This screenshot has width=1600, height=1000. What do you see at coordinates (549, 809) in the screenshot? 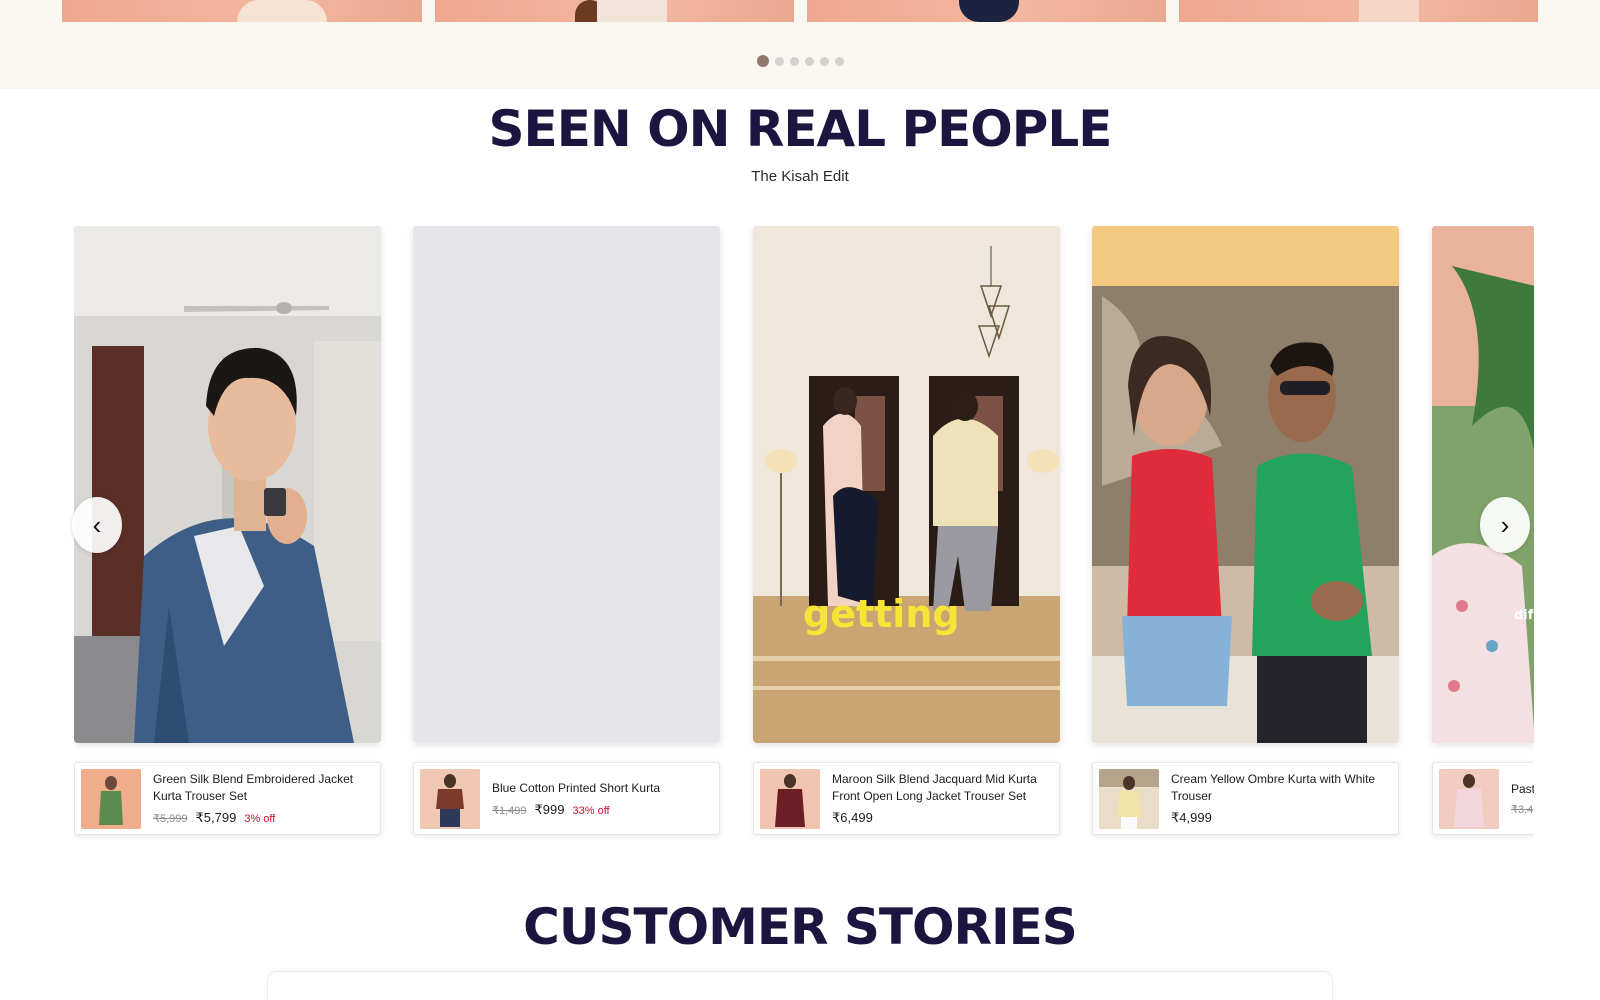
I see `product-price: ₹999` at bounding box center [549, 809].